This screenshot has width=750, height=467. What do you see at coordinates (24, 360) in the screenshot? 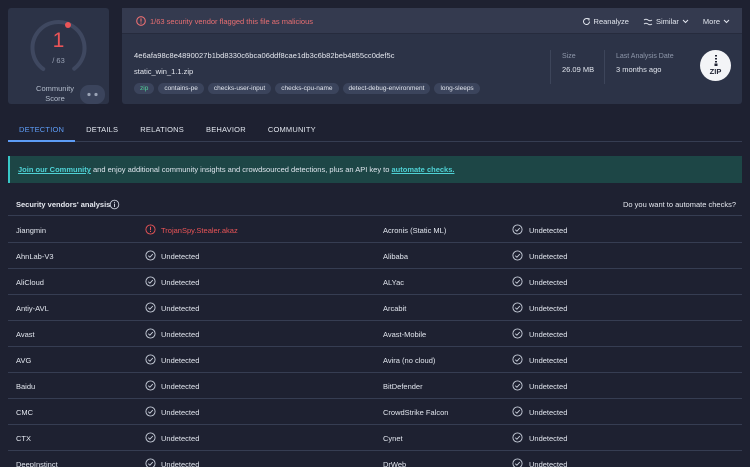
I see `vendor-name: AVG` at bounding box center [24, 360].